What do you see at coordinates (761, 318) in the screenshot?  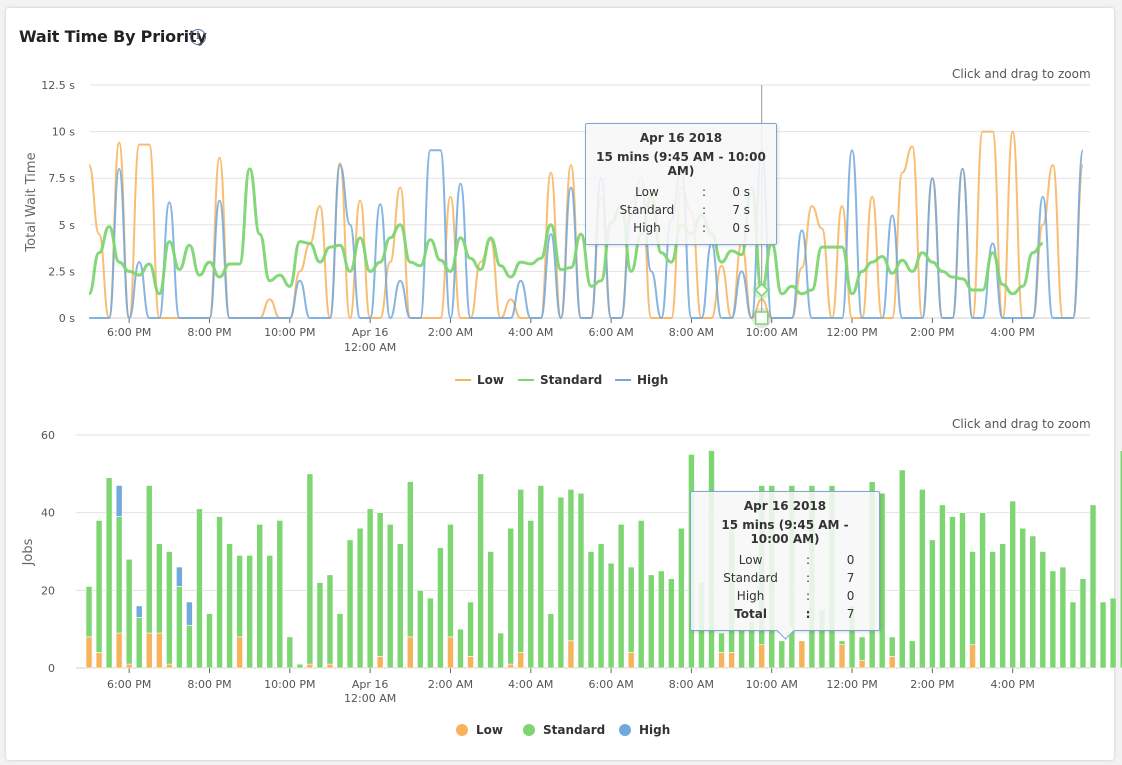 I see `hover-marker-low` at bounding box center [761, 318].